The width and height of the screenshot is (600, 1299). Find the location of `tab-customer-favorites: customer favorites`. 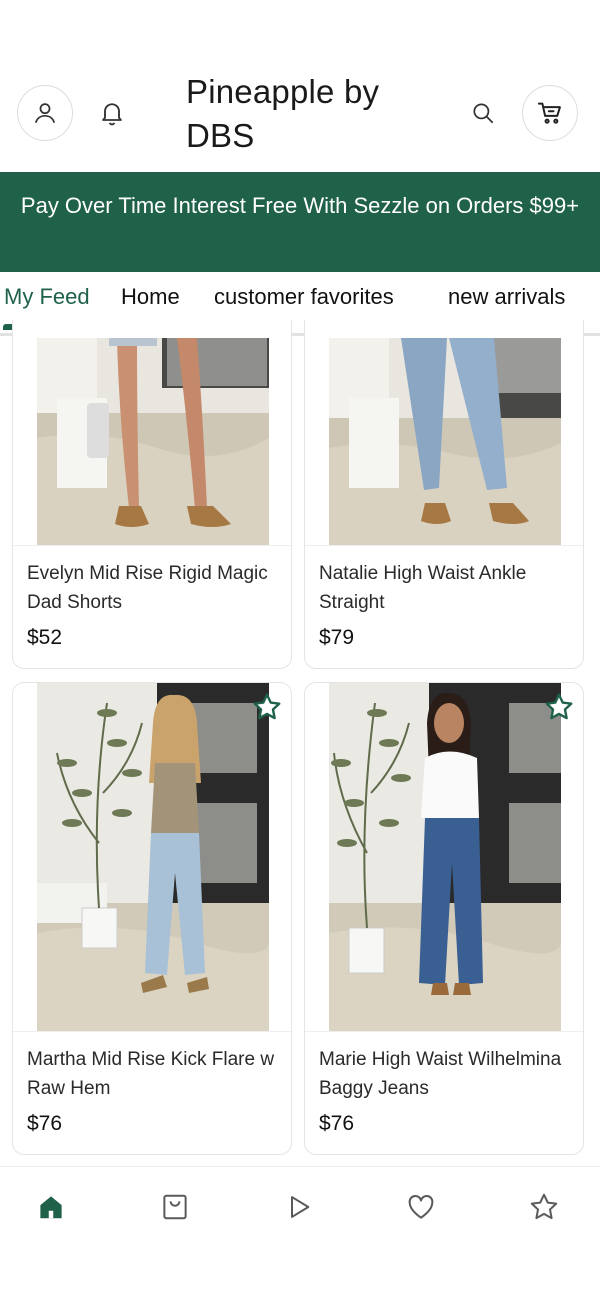

tab-customer-favorites: customer favorites is located at coordinates (304, 297).